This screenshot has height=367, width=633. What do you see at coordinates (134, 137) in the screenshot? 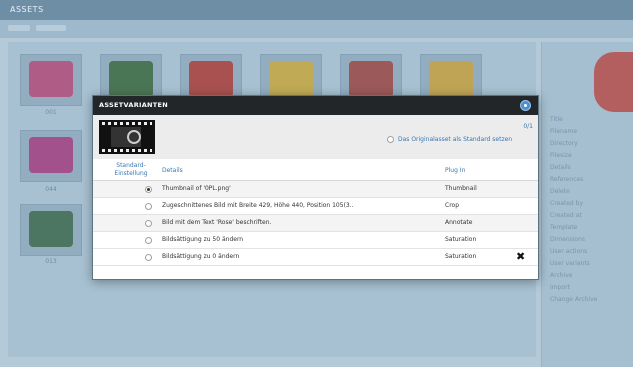
I see `flower-thumbnail-icon` at bounding box center [134, 137].